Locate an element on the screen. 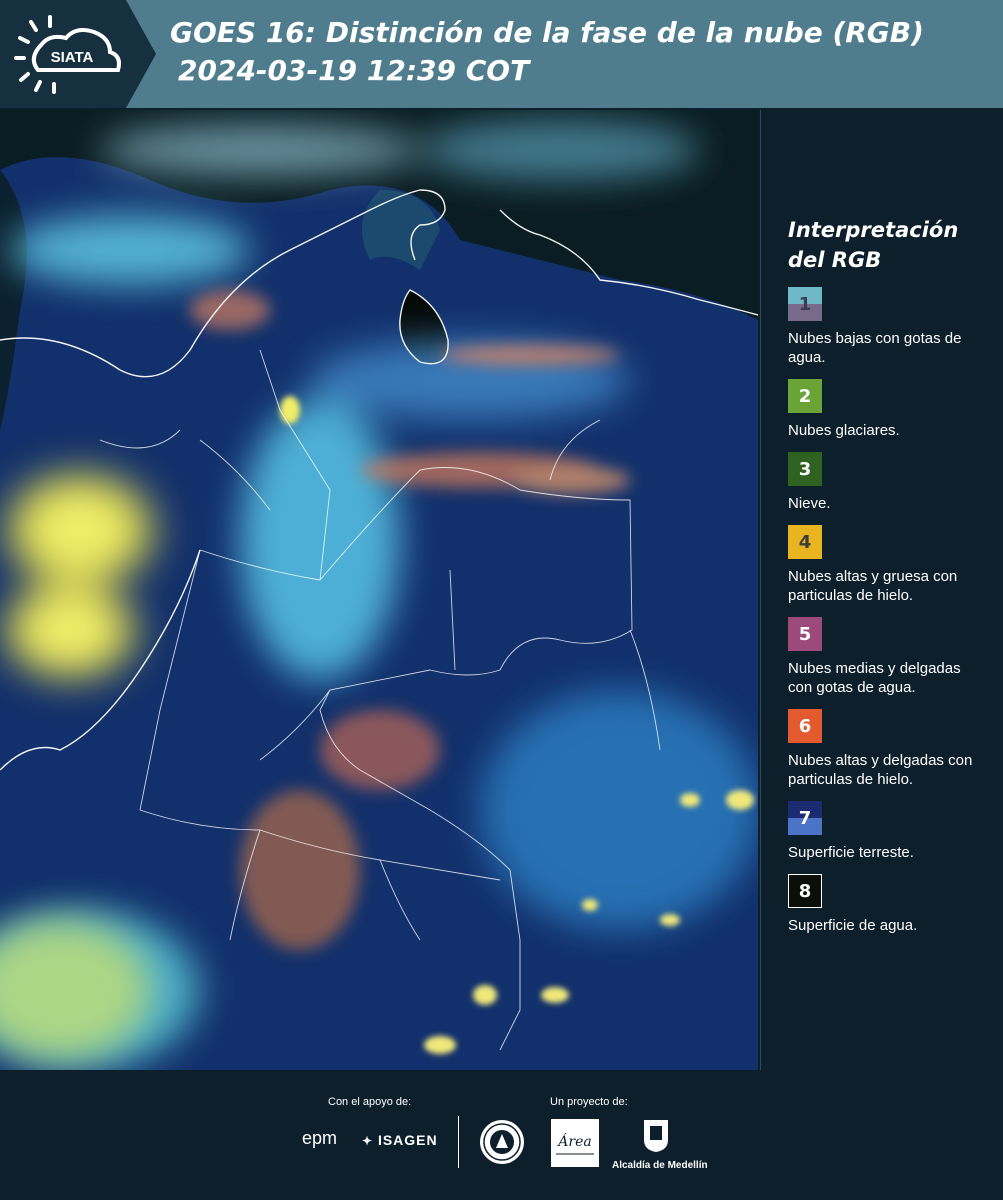 Image resolution: width=1003 pixels, height=1200 pixels. legend-item: 3 Nieve. is located at coordinates (888, 482).